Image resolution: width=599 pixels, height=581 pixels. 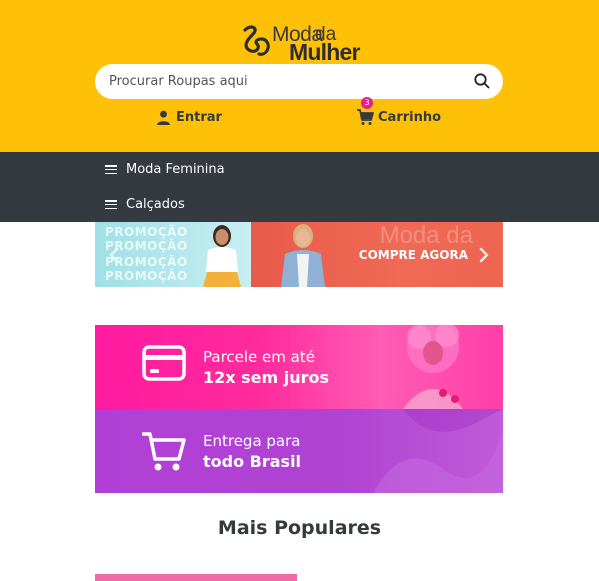 I want to click on shipping-line2: todo Brasil, so click(x=252, y=461).